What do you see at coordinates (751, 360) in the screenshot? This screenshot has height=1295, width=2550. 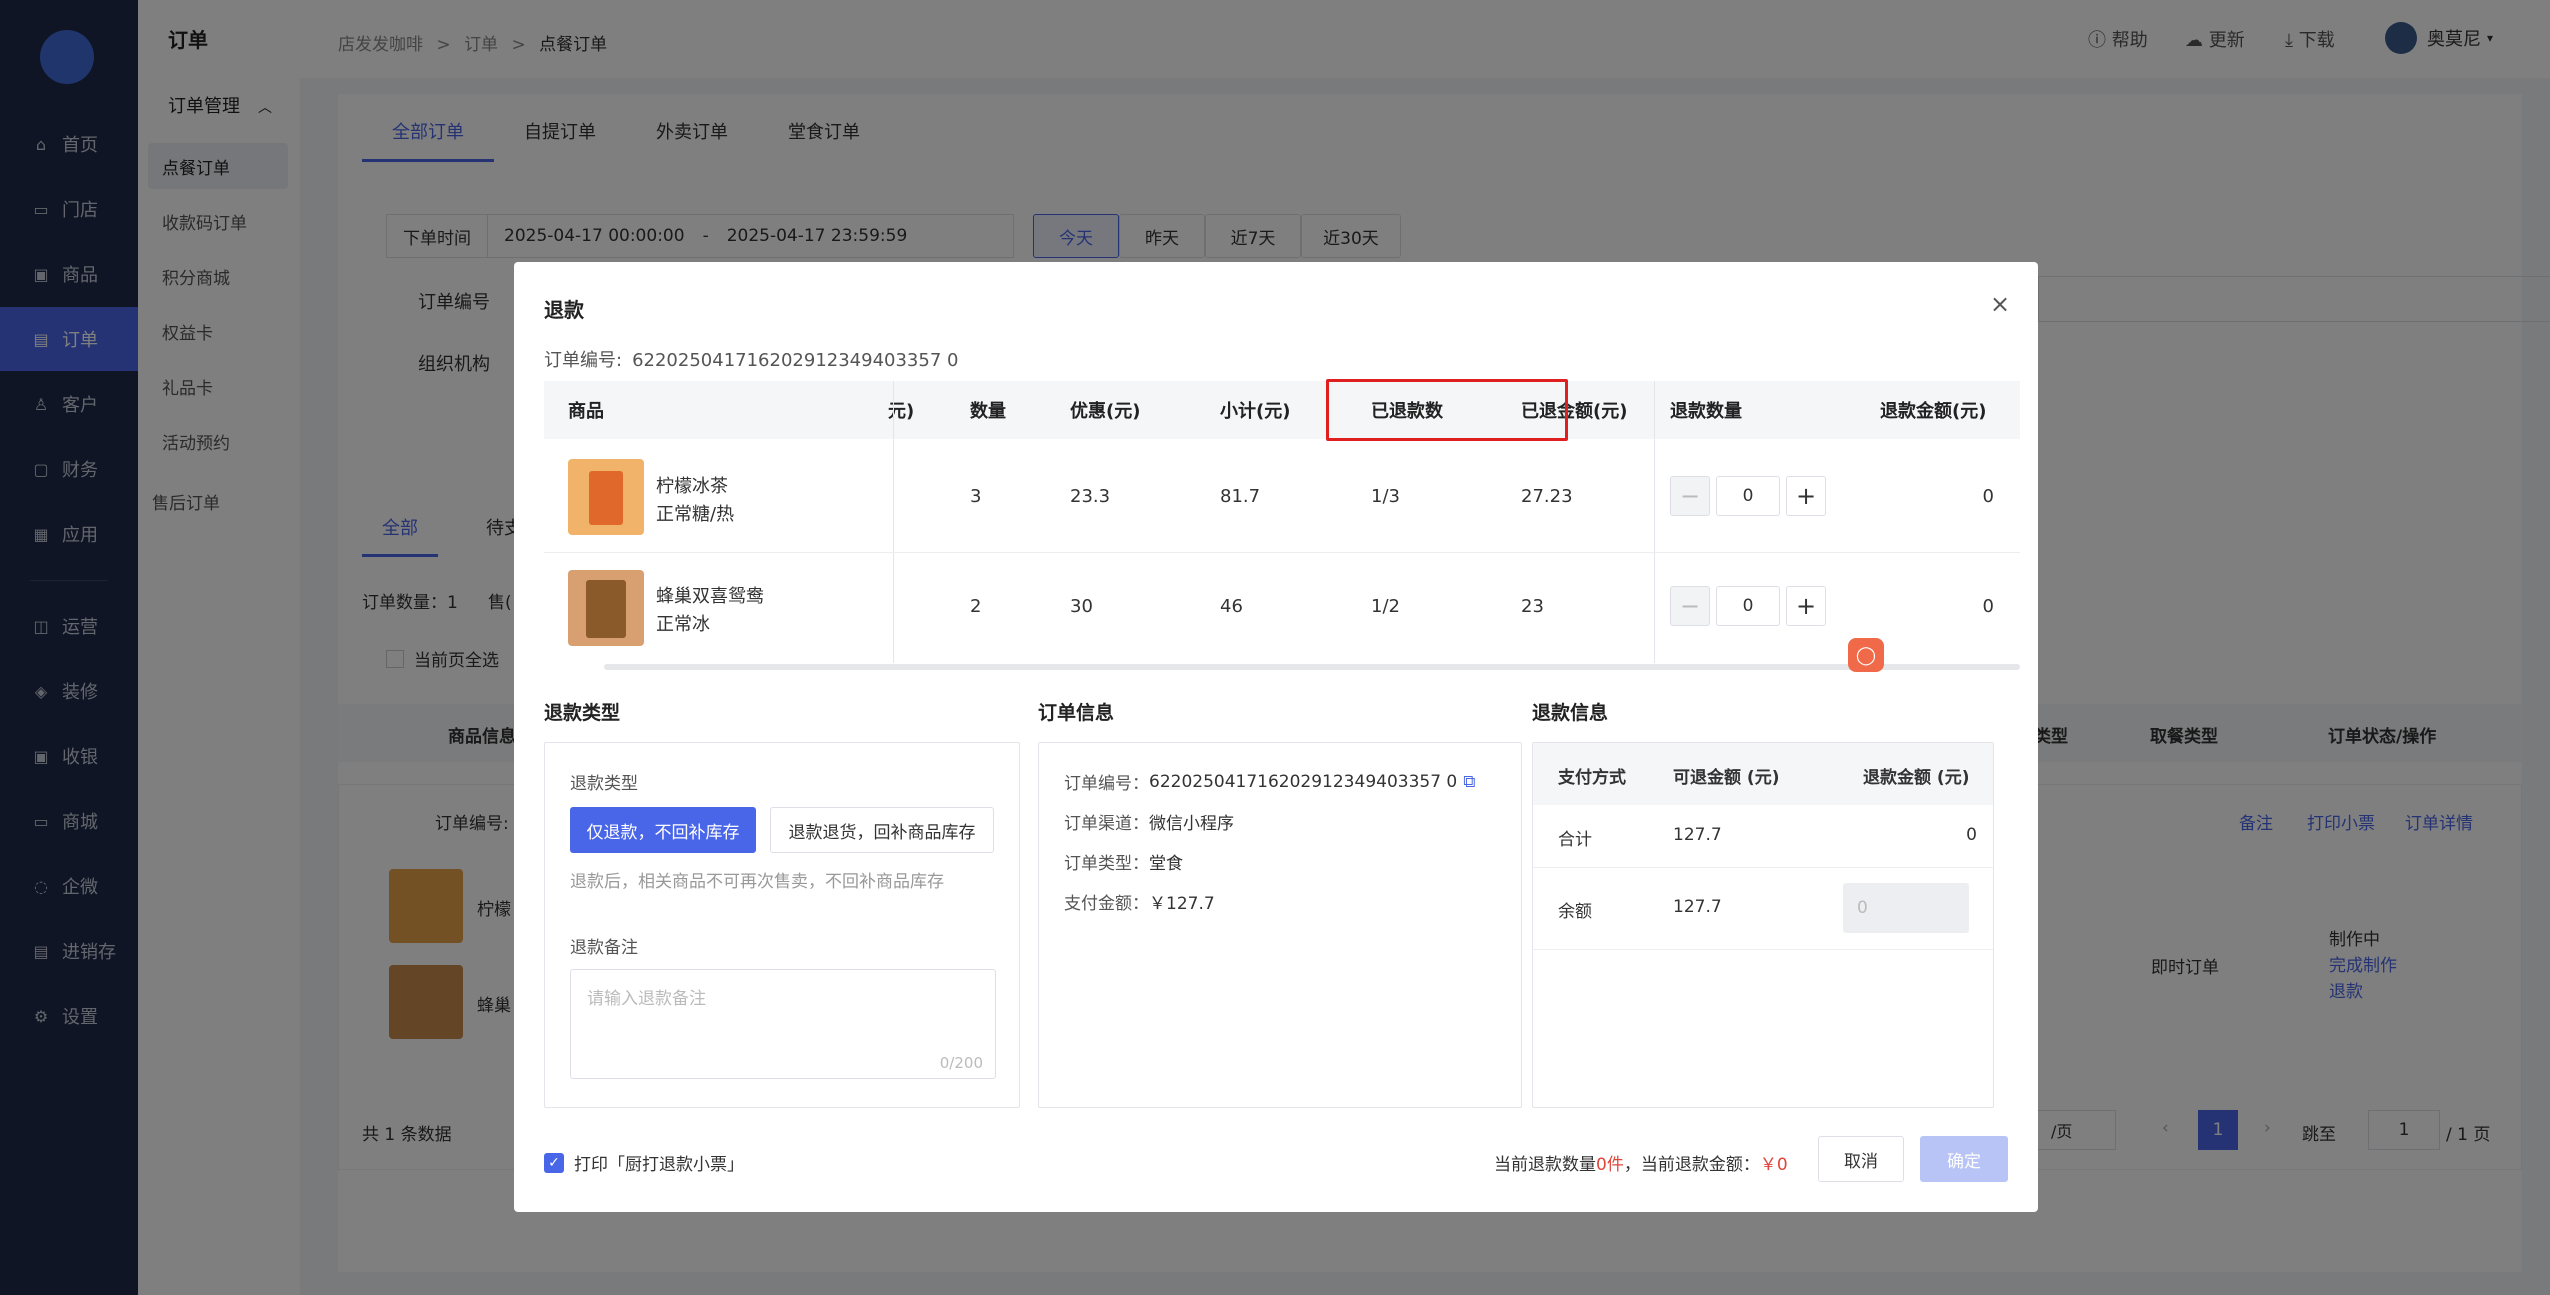 I see `modal-order-no: 订单编号: 622025041716202912349403357 0` at bounding box center [751, 360].